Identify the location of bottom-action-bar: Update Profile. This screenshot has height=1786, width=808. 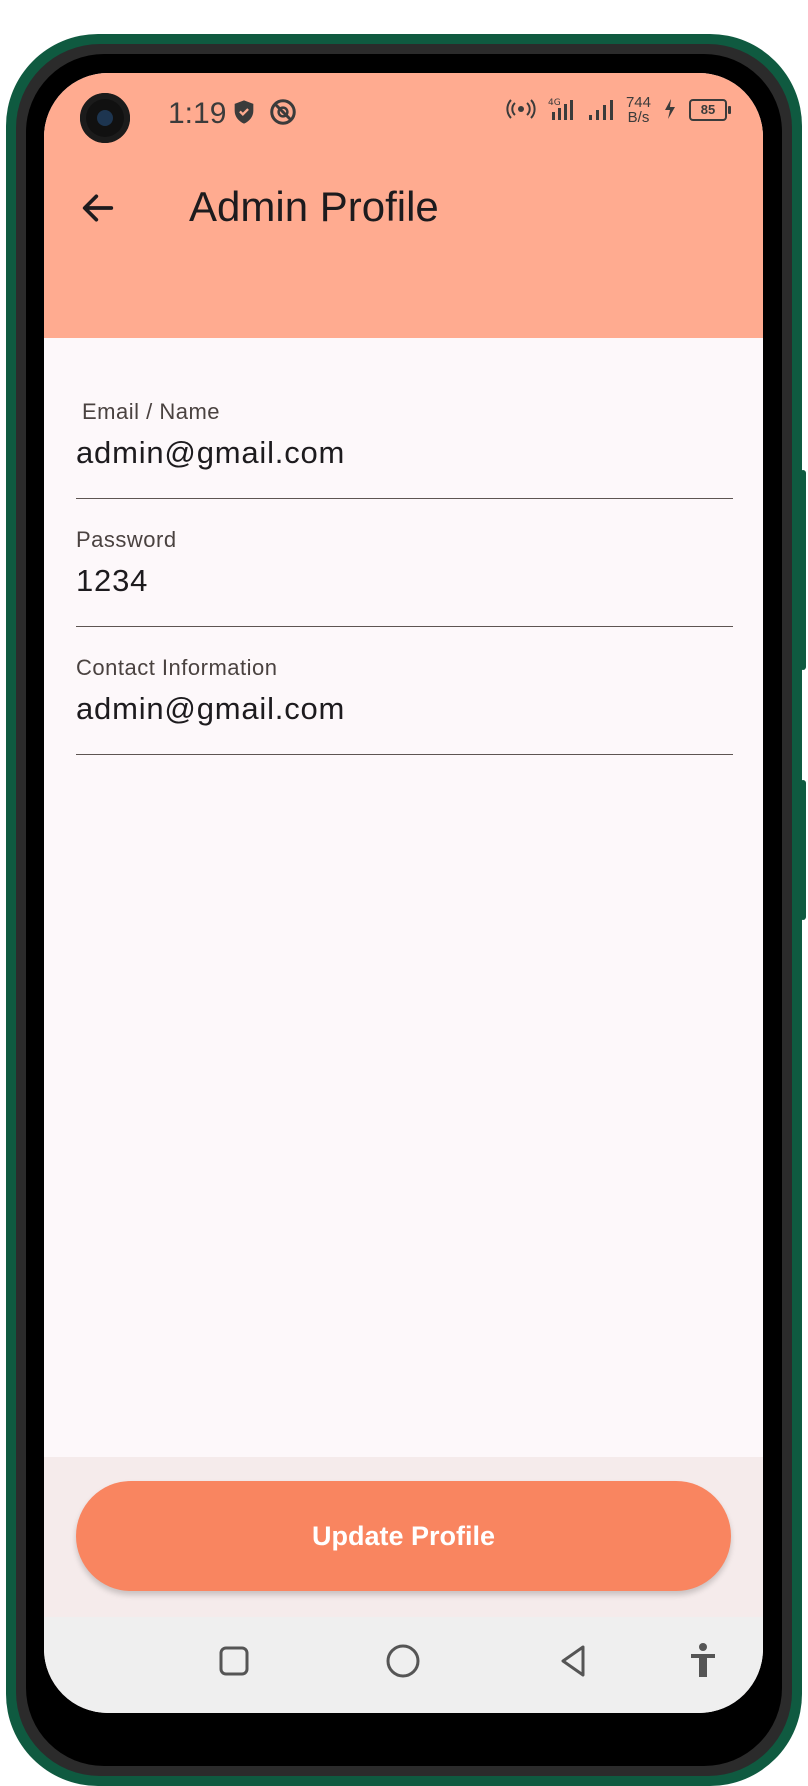
(403, 1537).